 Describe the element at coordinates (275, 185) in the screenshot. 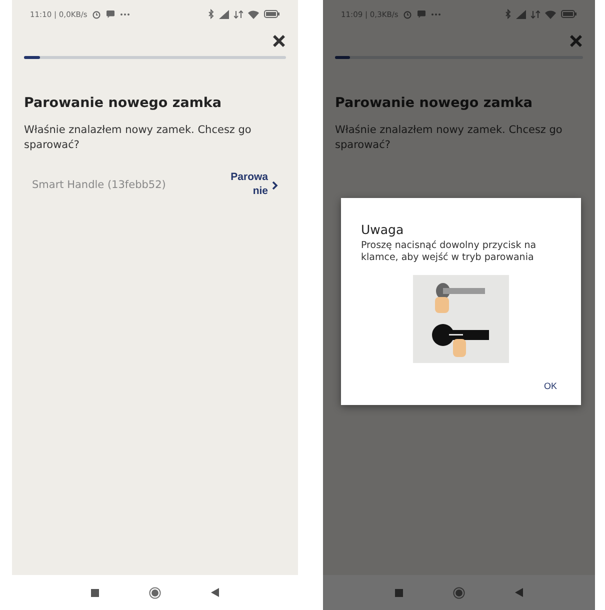

I see `chevron-icon` at that location.